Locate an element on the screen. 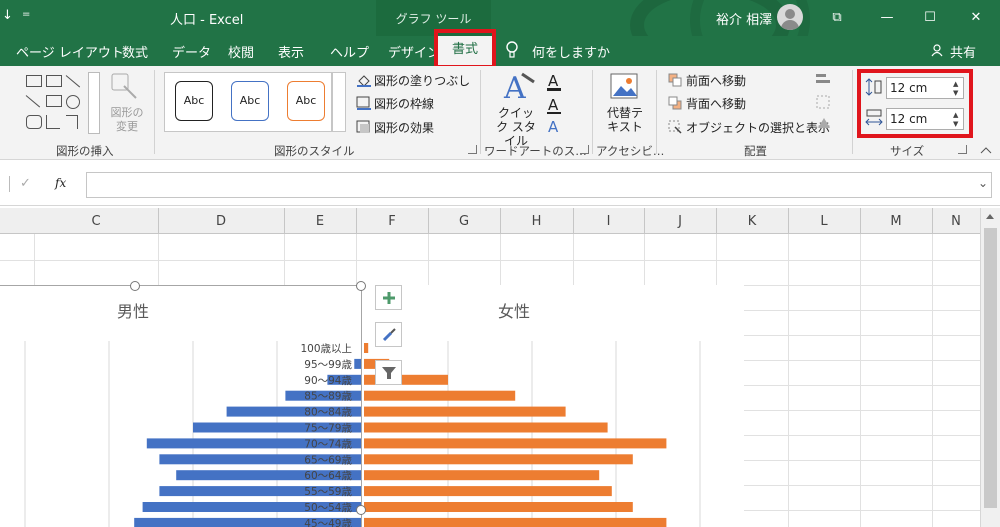 This screenshot has height=527, width=1000. male-bar is located at coordinates (357, 363).